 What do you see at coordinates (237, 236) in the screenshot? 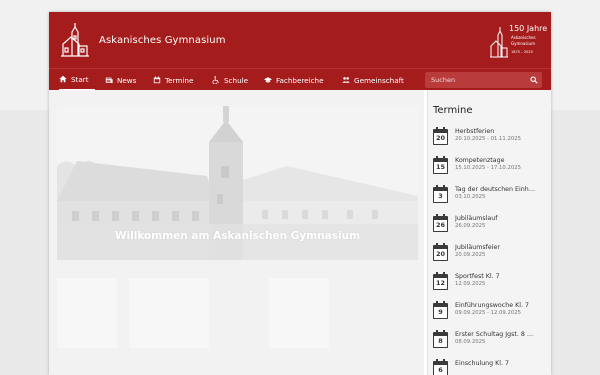
I see `hero-caption: Willkommen am Askanischen Gymnasium` at bounding box center [237, 236].